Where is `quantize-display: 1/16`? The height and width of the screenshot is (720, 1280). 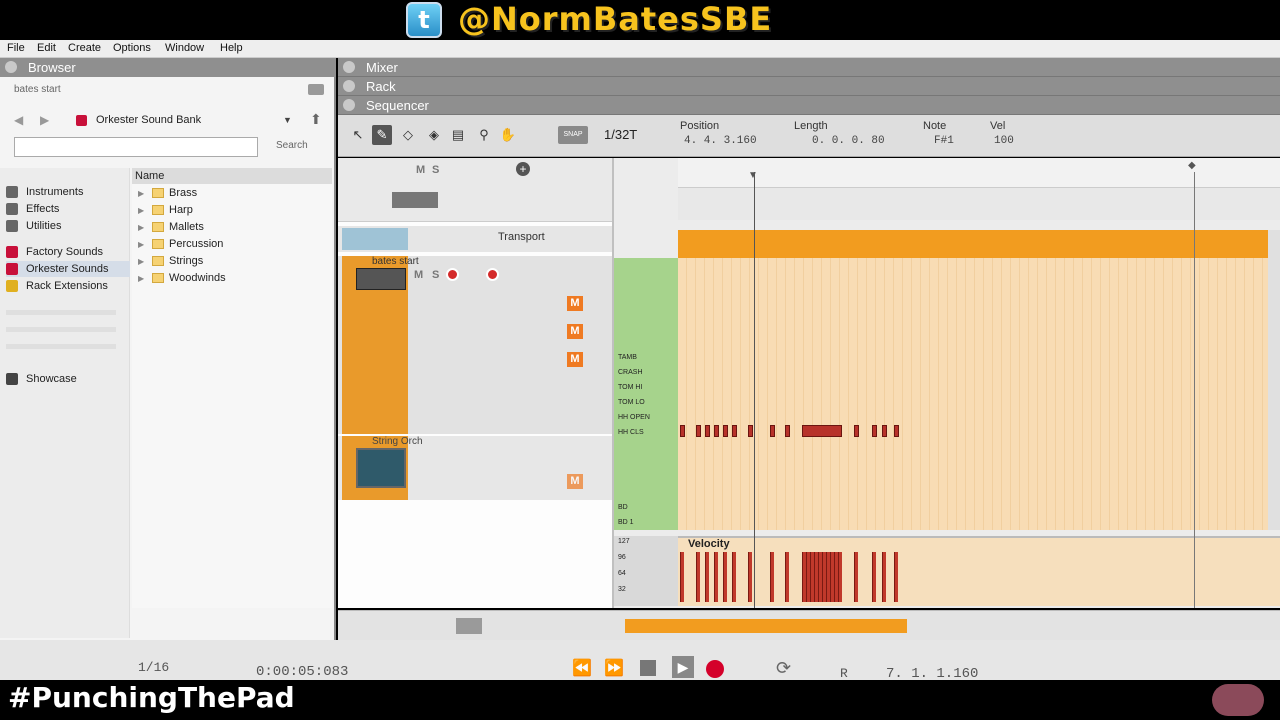 quantize-display: 1/16 is located at coordinates (153, 667).